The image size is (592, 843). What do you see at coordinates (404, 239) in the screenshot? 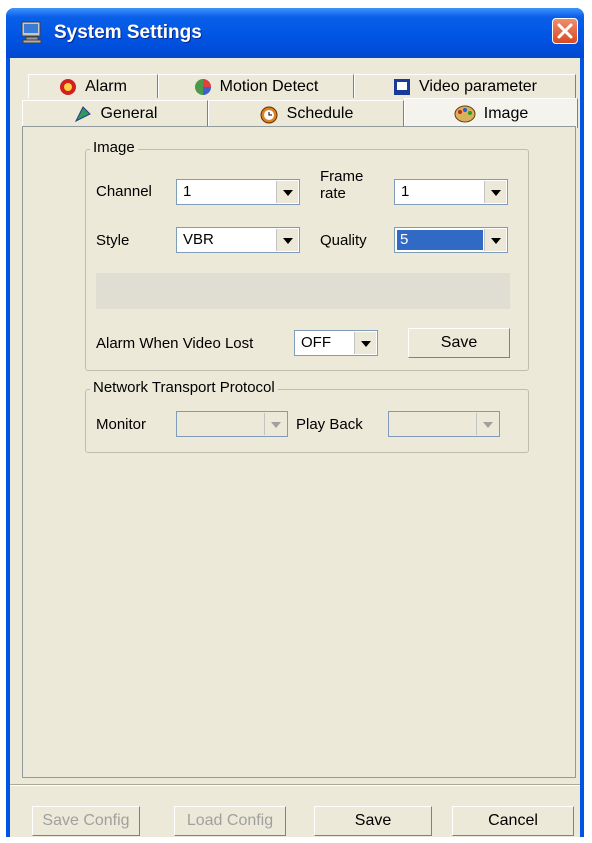
I see `quality-value: 5` at bounding box center [404, 239].